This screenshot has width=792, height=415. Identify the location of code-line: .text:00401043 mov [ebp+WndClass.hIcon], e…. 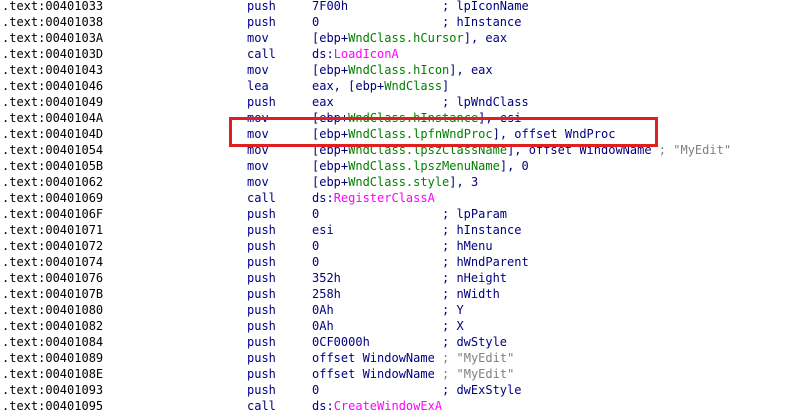
(396, 70).